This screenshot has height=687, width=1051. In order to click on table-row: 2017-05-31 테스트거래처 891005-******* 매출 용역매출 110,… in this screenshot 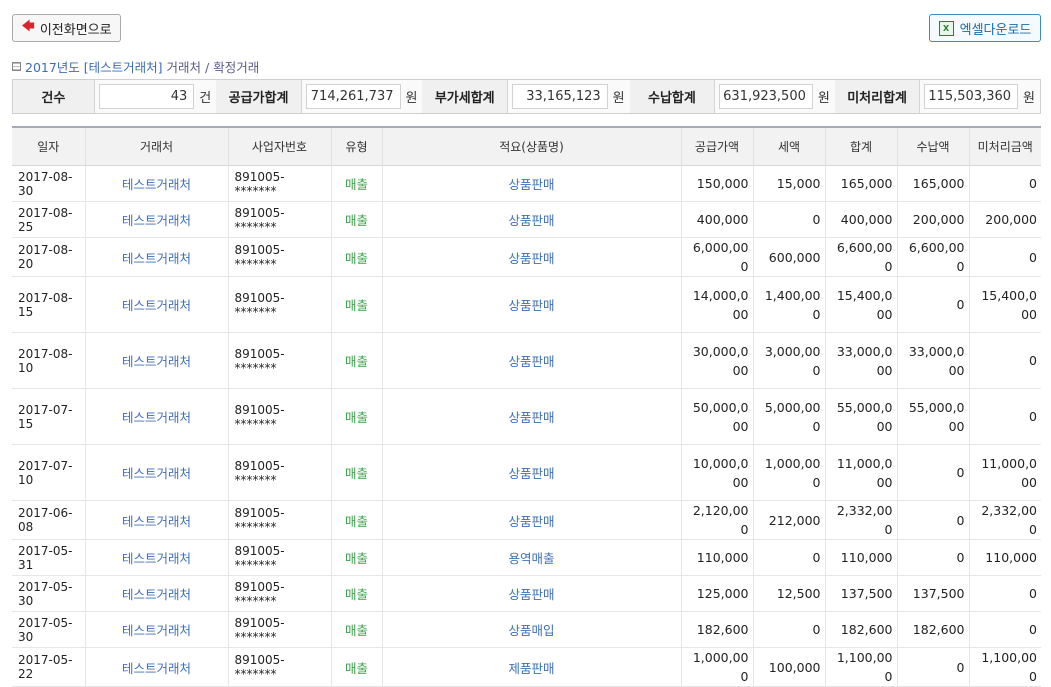, I will do `click(526, 557)`.